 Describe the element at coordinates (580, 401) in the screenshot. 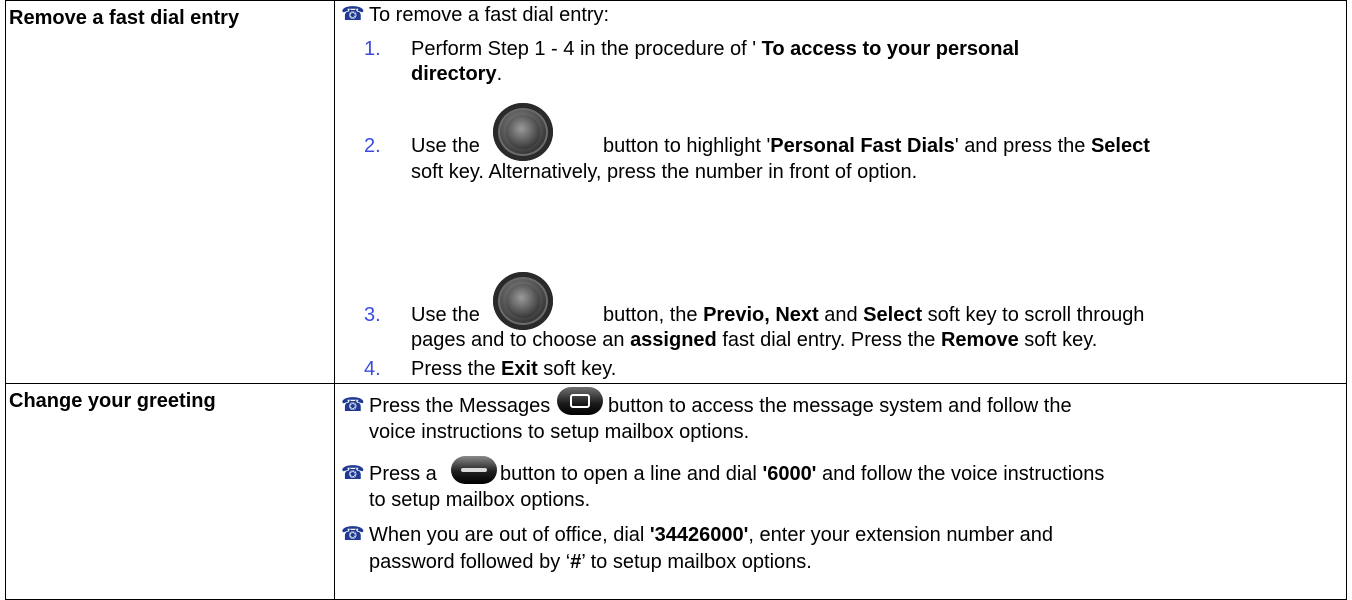

I see `messages-button-icon` at that location.